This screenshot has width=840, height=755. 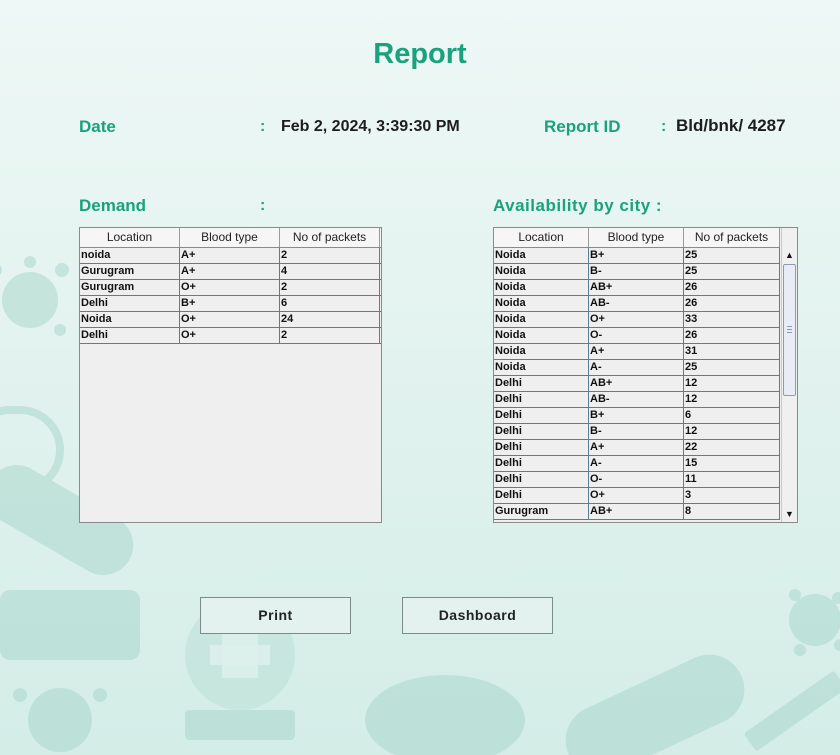 I want to click on demand-col-packets: No of packets, so click(x=330, y=237).